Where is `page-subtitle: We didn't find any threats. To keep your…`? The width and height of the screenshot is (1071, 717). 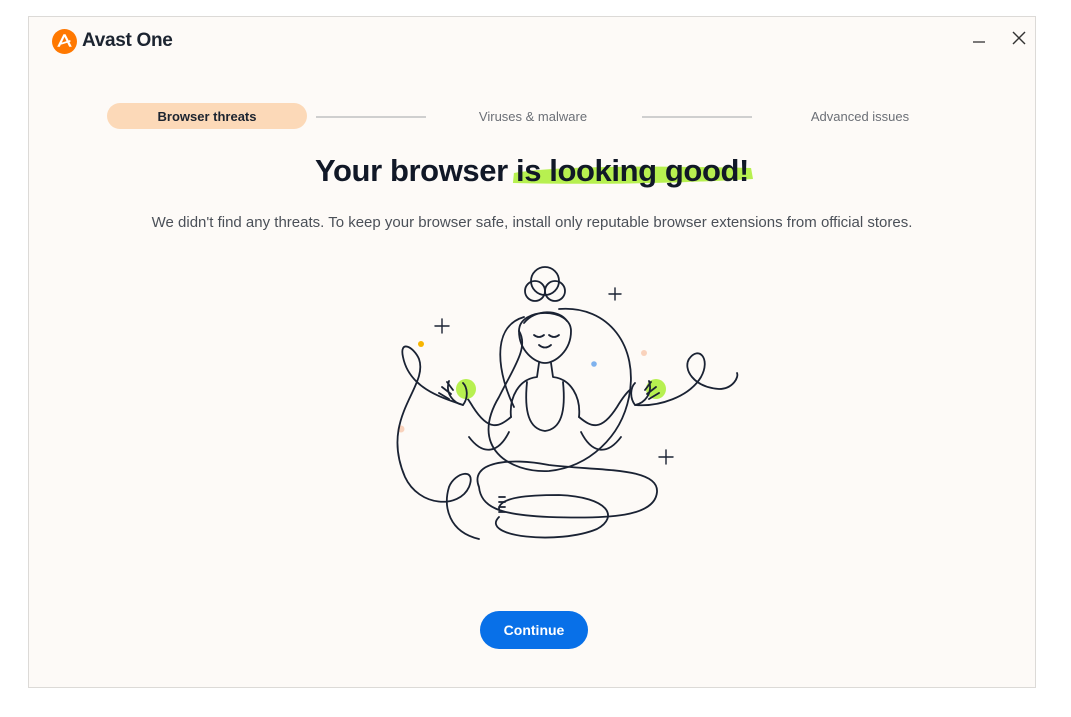
page-subtitle: We didn't find any threats. To keep your… is located at coordinates (532, 222).